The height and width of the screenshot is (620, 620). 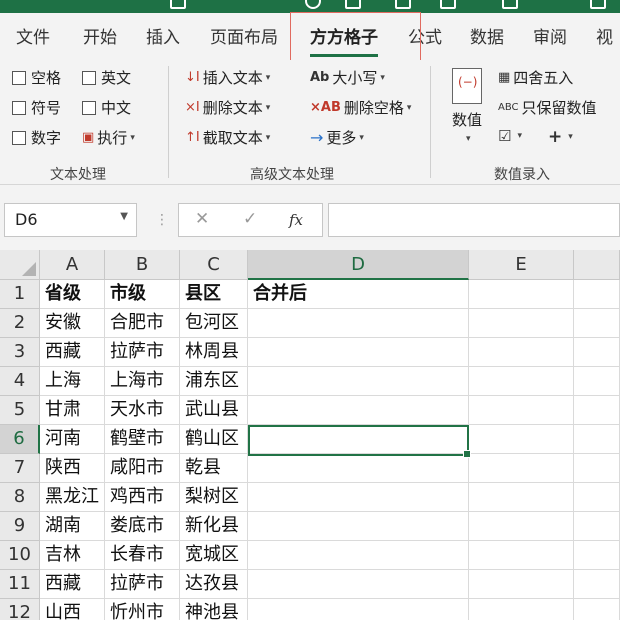 I want to click on row-header: 2, so click(x=20, y=323).